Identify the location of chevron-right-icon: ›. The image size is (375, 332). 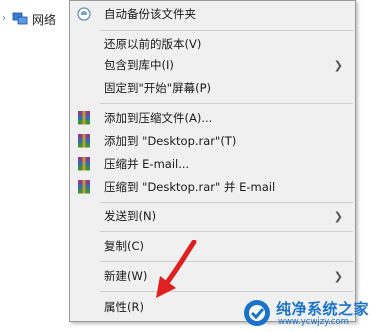
(7, 19).